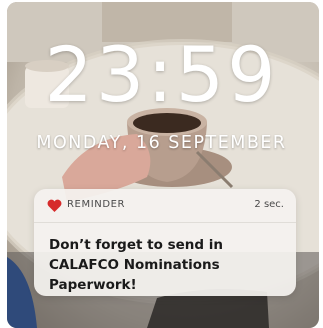  What do you see at coordinates (54, 205) in the screenshot?
I see `heart-icon` at bounding box center [54, 205].